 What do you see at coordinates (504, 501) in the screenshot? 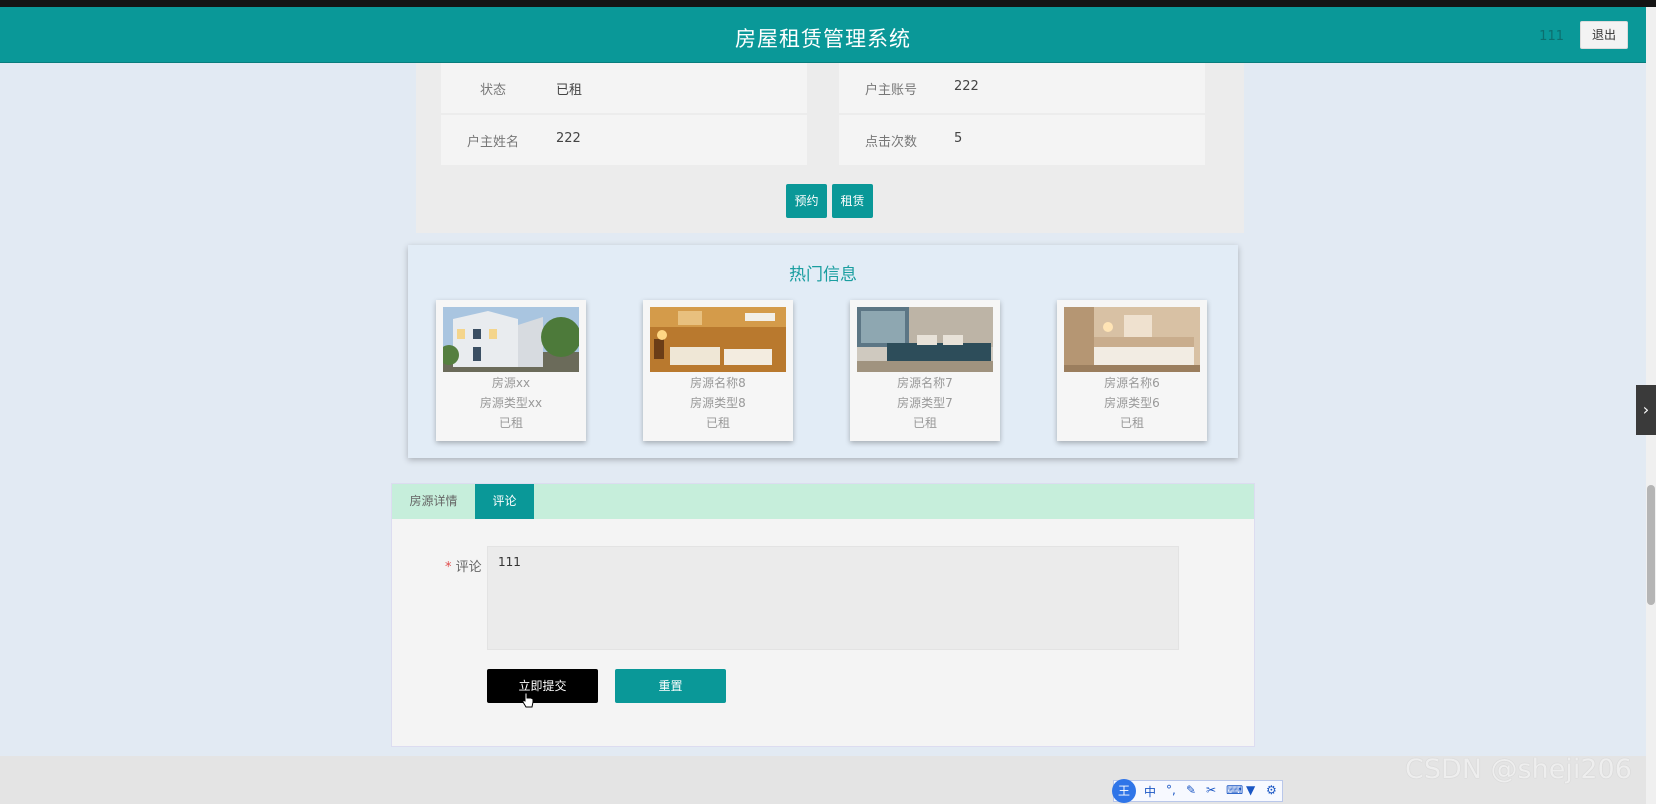
I see `tab-comments: 评论` at bounding box center [504, 501].